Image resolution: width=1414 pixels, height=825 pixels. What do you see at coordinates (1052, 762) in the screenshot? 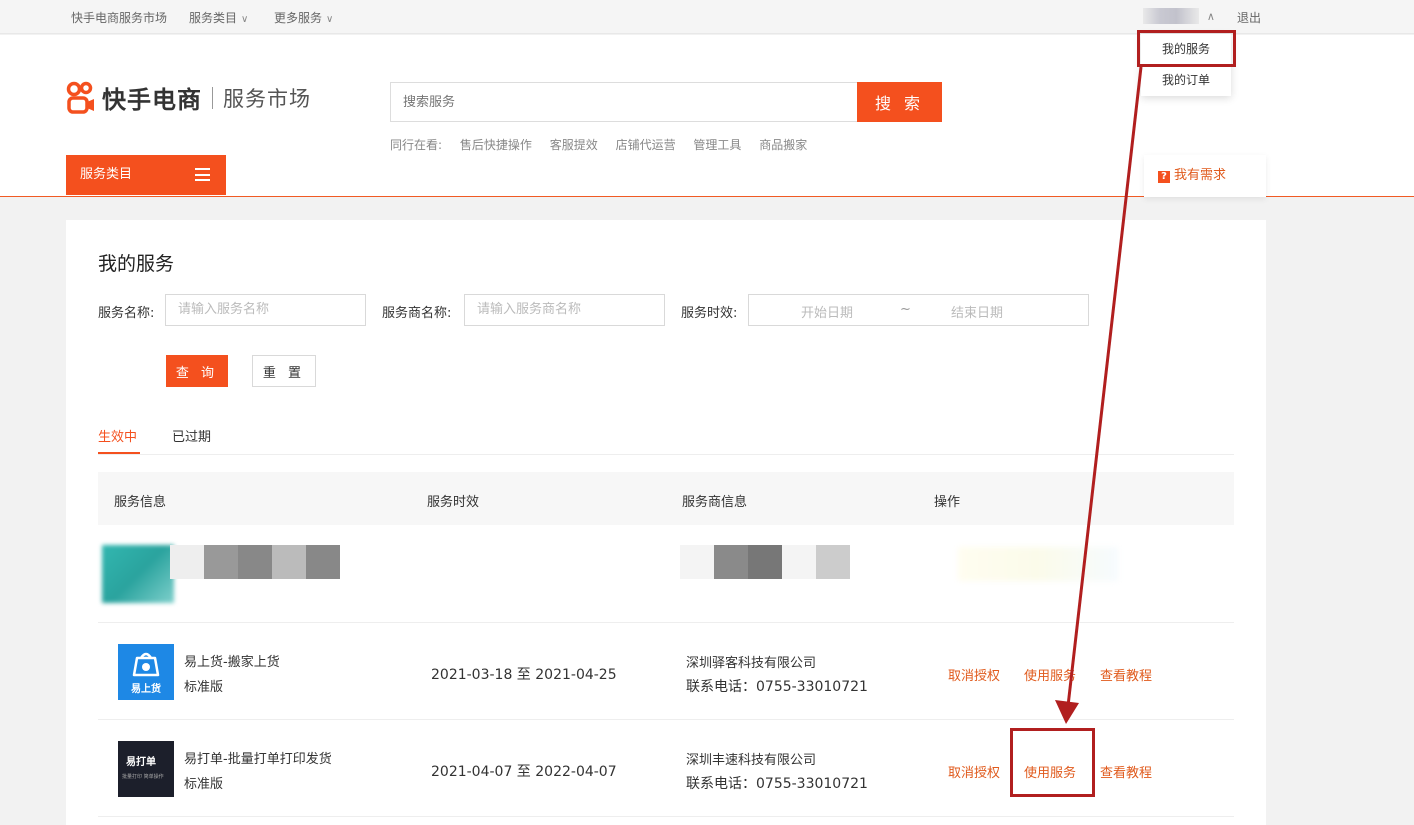
I see `annotation-highlight-use-service` at bounding box center [1052, 762].